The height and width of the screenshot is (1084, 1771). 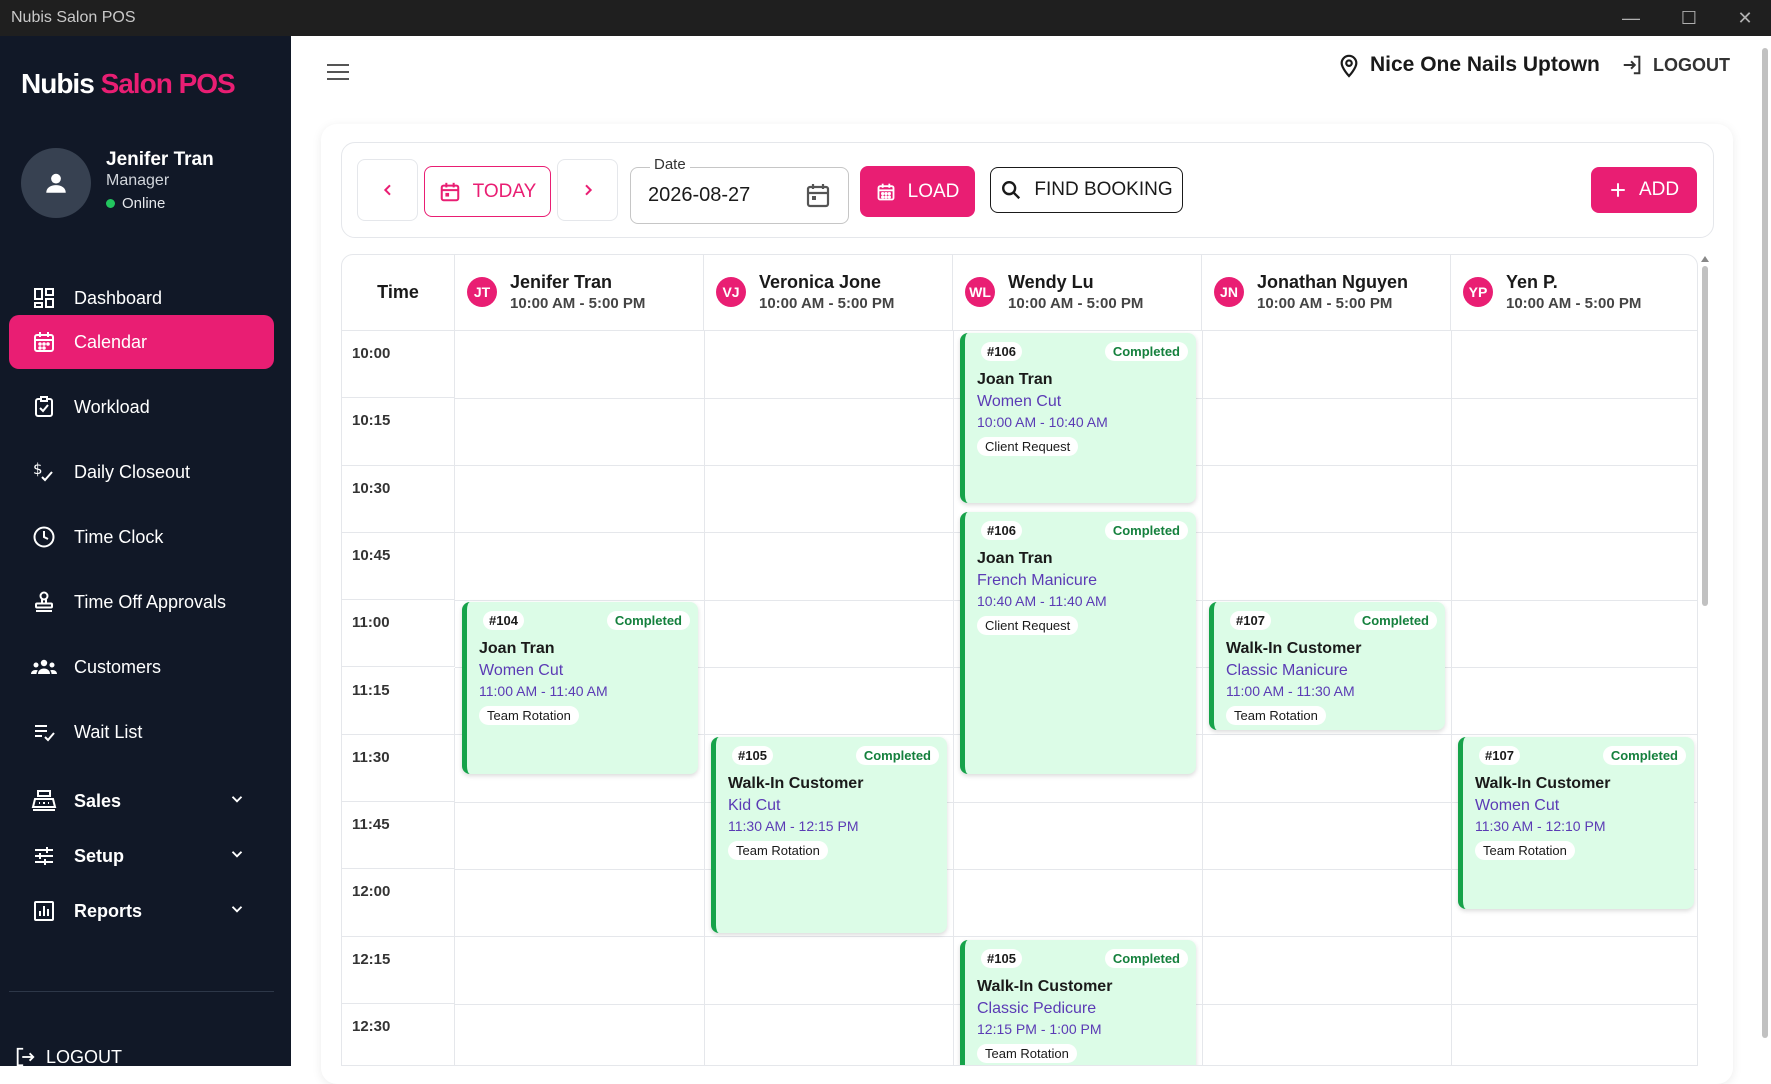 I want to click on user-status-label: Online, so click(x=144, y=203).